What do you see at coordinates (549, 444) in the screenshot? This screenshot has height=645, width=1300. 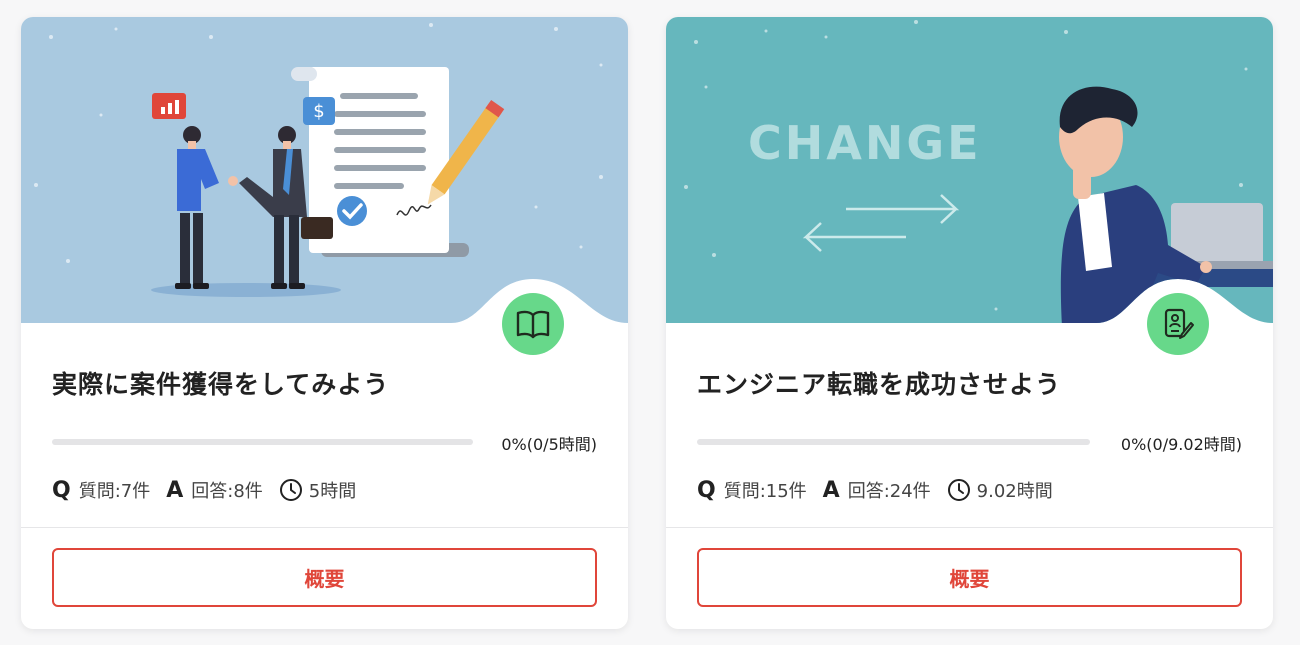 I see `progress-text: 0%(0/5時間)` at bounding box center [549, 444].